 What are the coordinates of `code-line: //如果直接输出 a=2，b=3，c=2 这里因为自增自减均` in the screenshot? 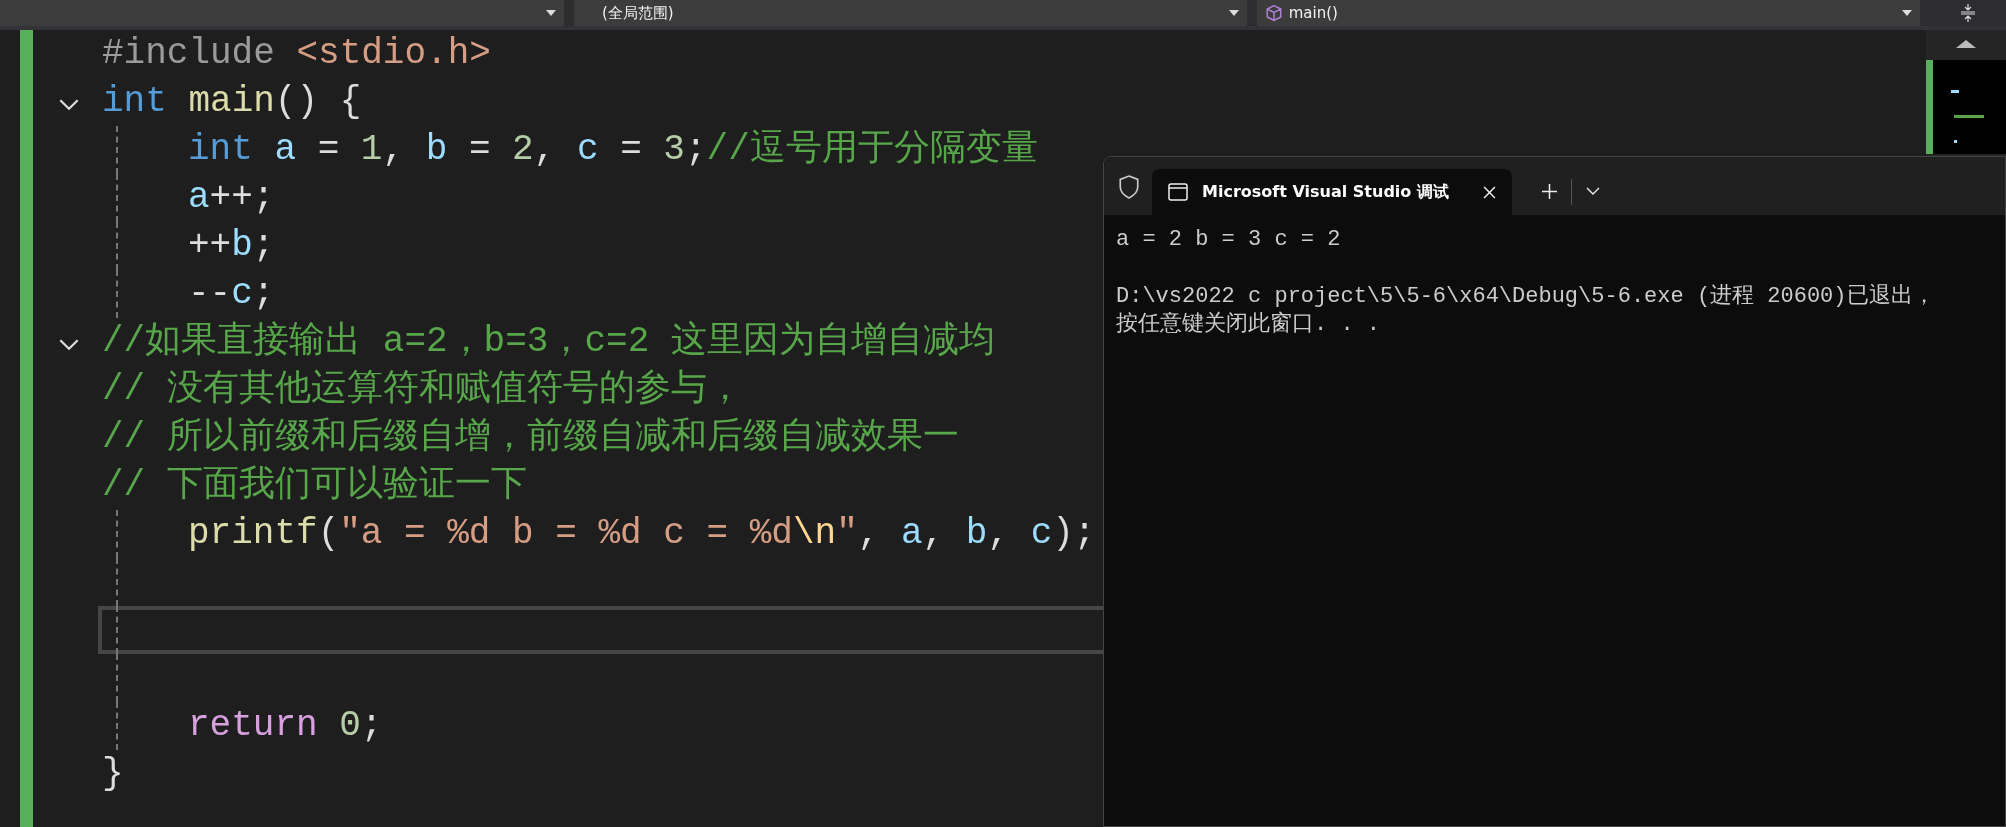 It's located at (548, 342).